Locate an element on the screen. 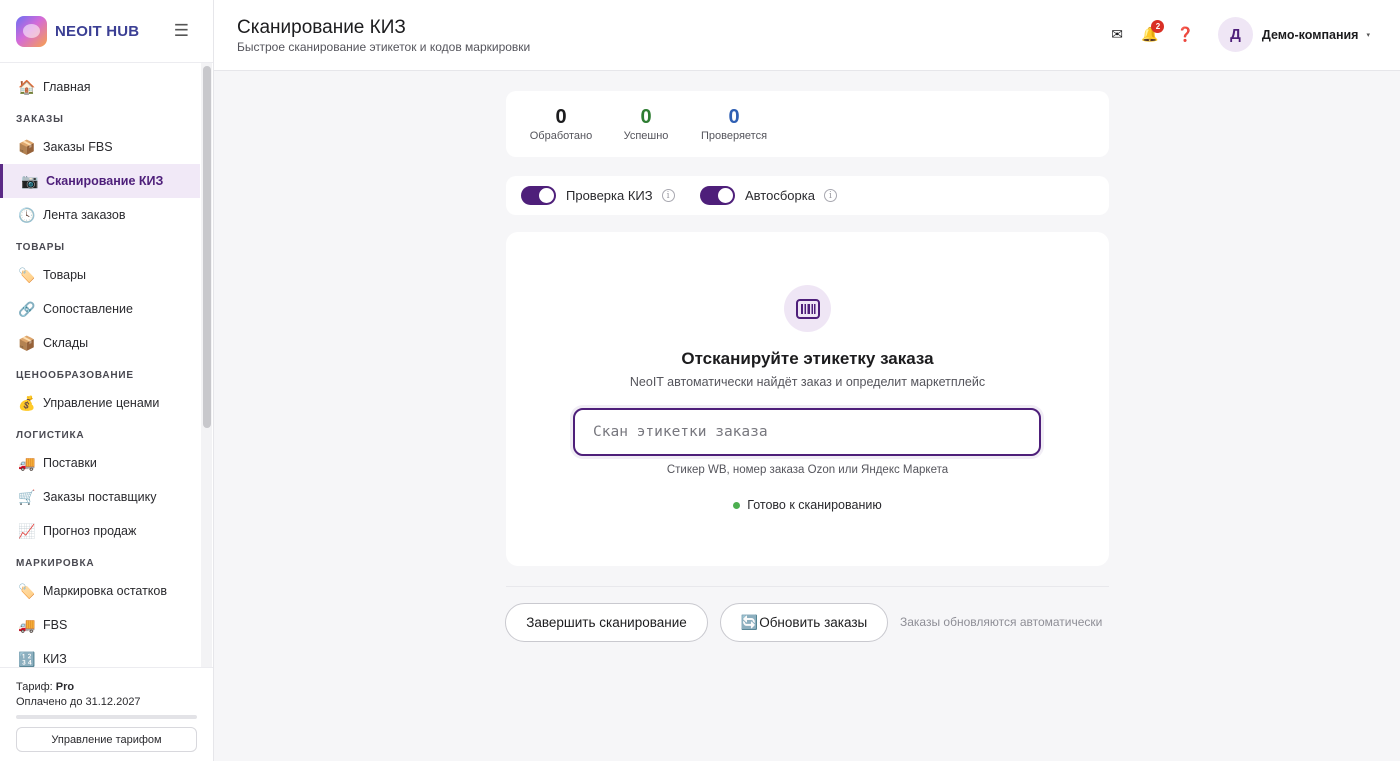 The width and height of the screenshot is (1400, 761). refresh-orders-label: Обновить заказы is located at coordinates (813, 622).